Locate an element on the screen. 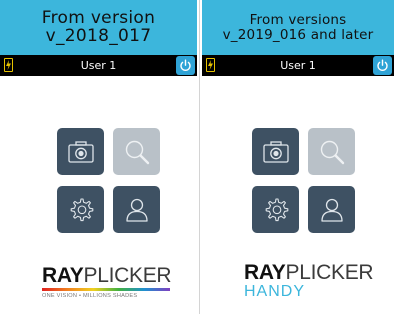 The height and width of the screenshot is (314, 394). header-line-2: v_2019_016 and later is located at coordinates (298, 34).